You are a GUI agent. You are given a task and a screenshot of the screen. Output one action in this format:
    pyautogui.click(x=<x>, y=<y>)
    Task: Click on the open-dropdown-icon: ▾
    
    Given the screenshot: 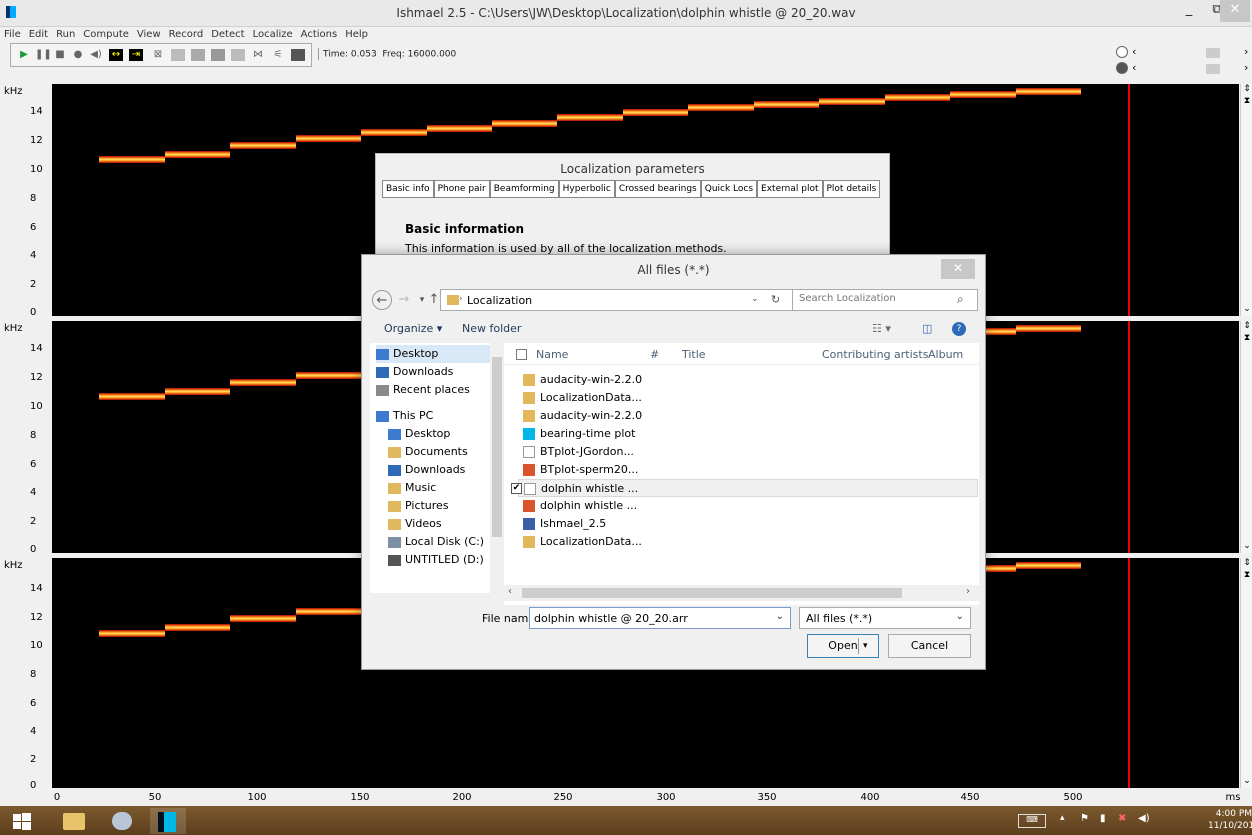 What is the action you would take?
    pyautogui.click(x=863, y=646)
    